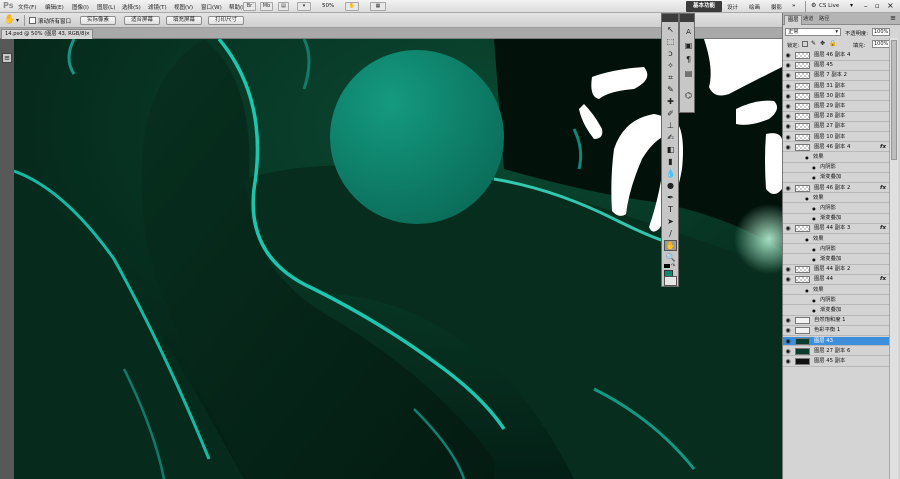  Describe the element at coordinates (836, 229) in the screenshot. I see `layer-row: ◉ 图层 44 副本 3 fx` at that location.